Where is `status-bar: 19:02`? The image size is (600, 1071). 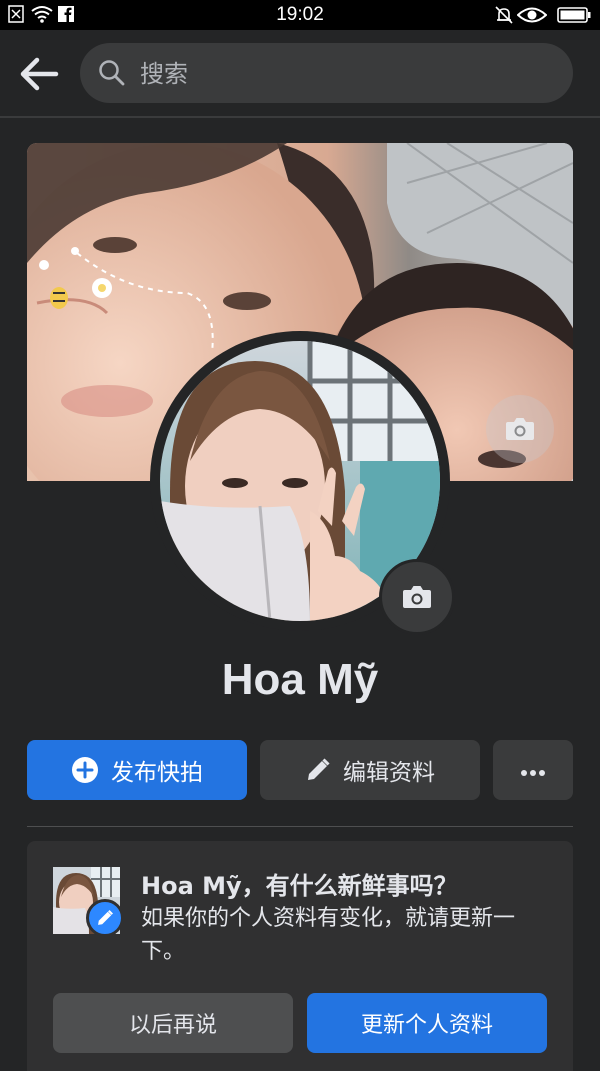 status-bar: 19:02 is located at coordinates (300, 15).